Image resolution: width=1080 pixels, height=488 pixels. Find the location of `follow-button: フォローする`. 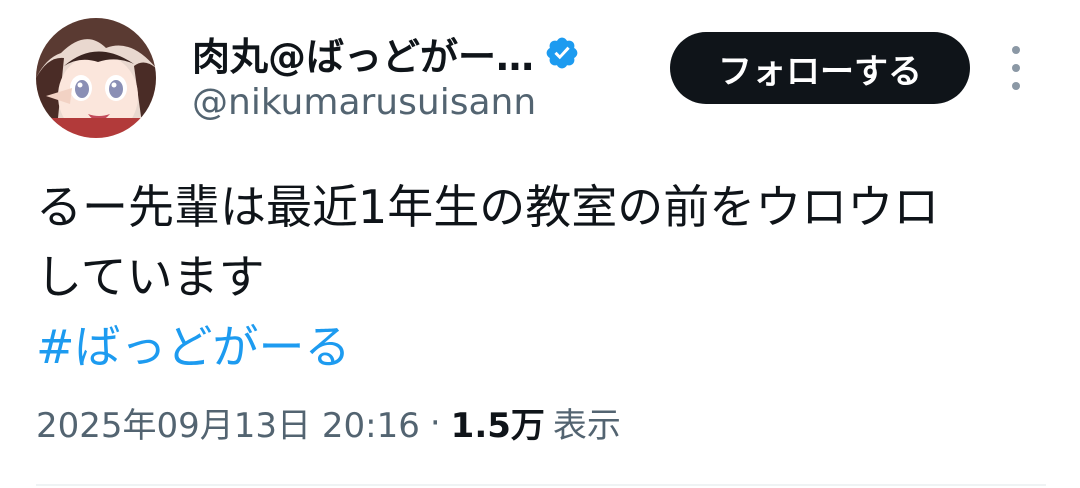

follow-button: フォローする is located at coordinates (820, 68).